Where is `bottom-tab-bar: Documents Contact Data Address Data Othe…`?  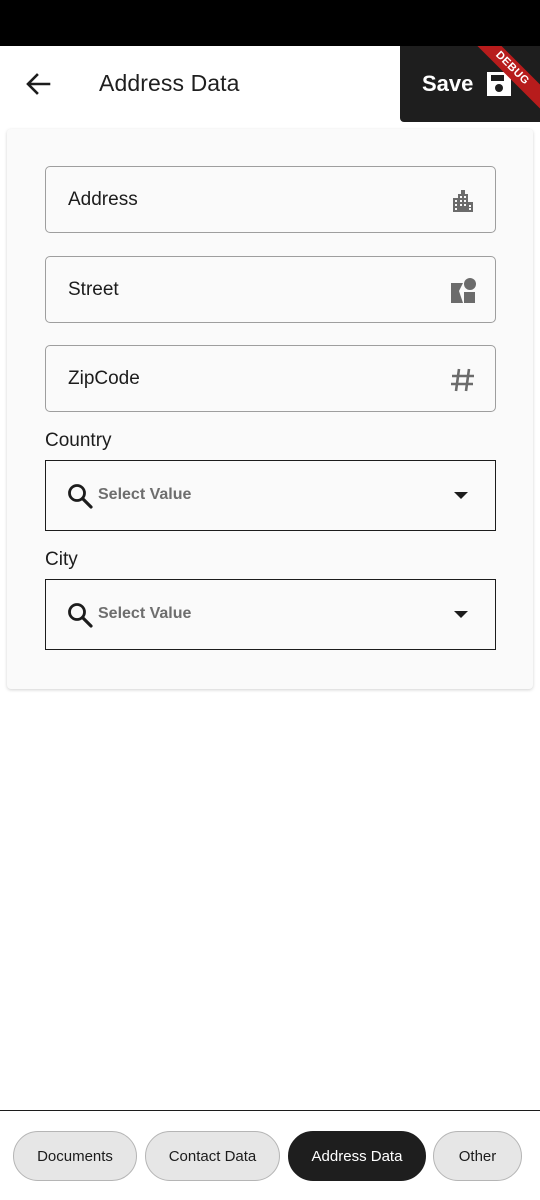 bottom-tab-bar: Documents Contact Data Address Data Othe… is located at coordinates (270, 1155).